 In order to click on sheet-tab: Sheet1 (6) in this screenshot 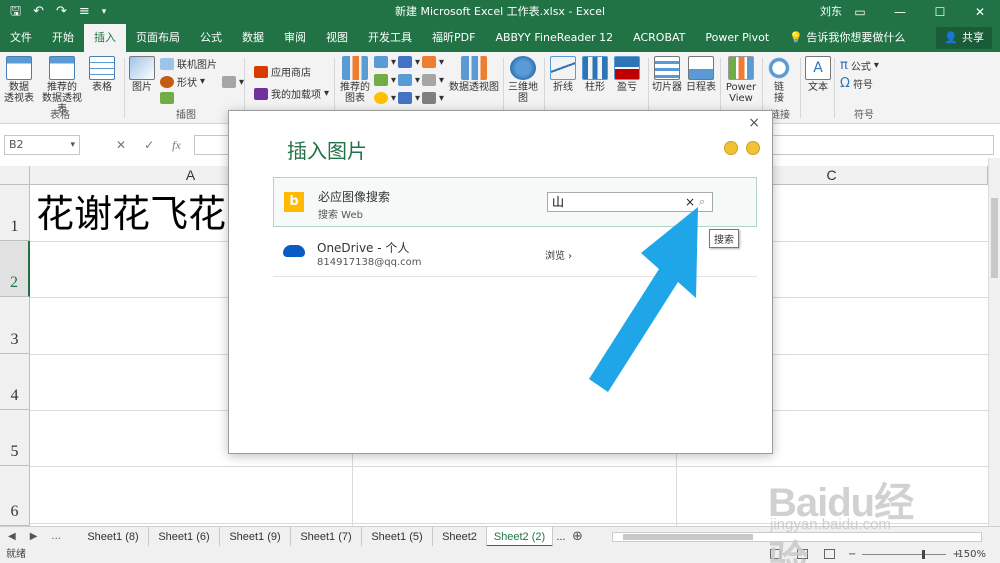, I will do `click(184, 537)`.